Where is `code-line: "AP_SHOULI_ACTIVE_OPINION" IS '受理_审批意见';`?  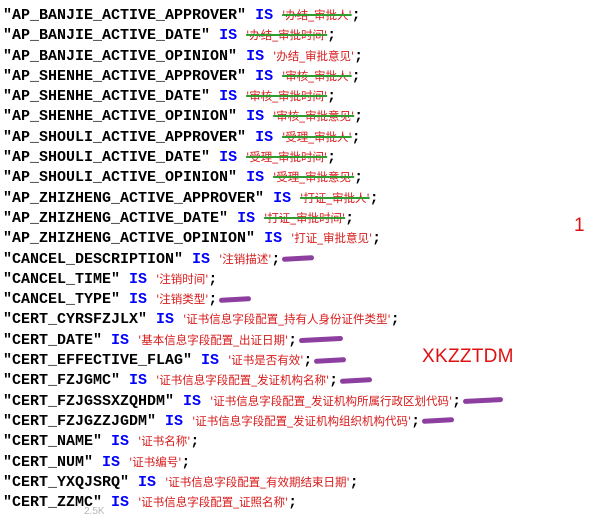
code-line: "AP_SHOULI_ACTIVE_OPINION" IS '受理_审批意见'; is located at coordinates (303, 177).